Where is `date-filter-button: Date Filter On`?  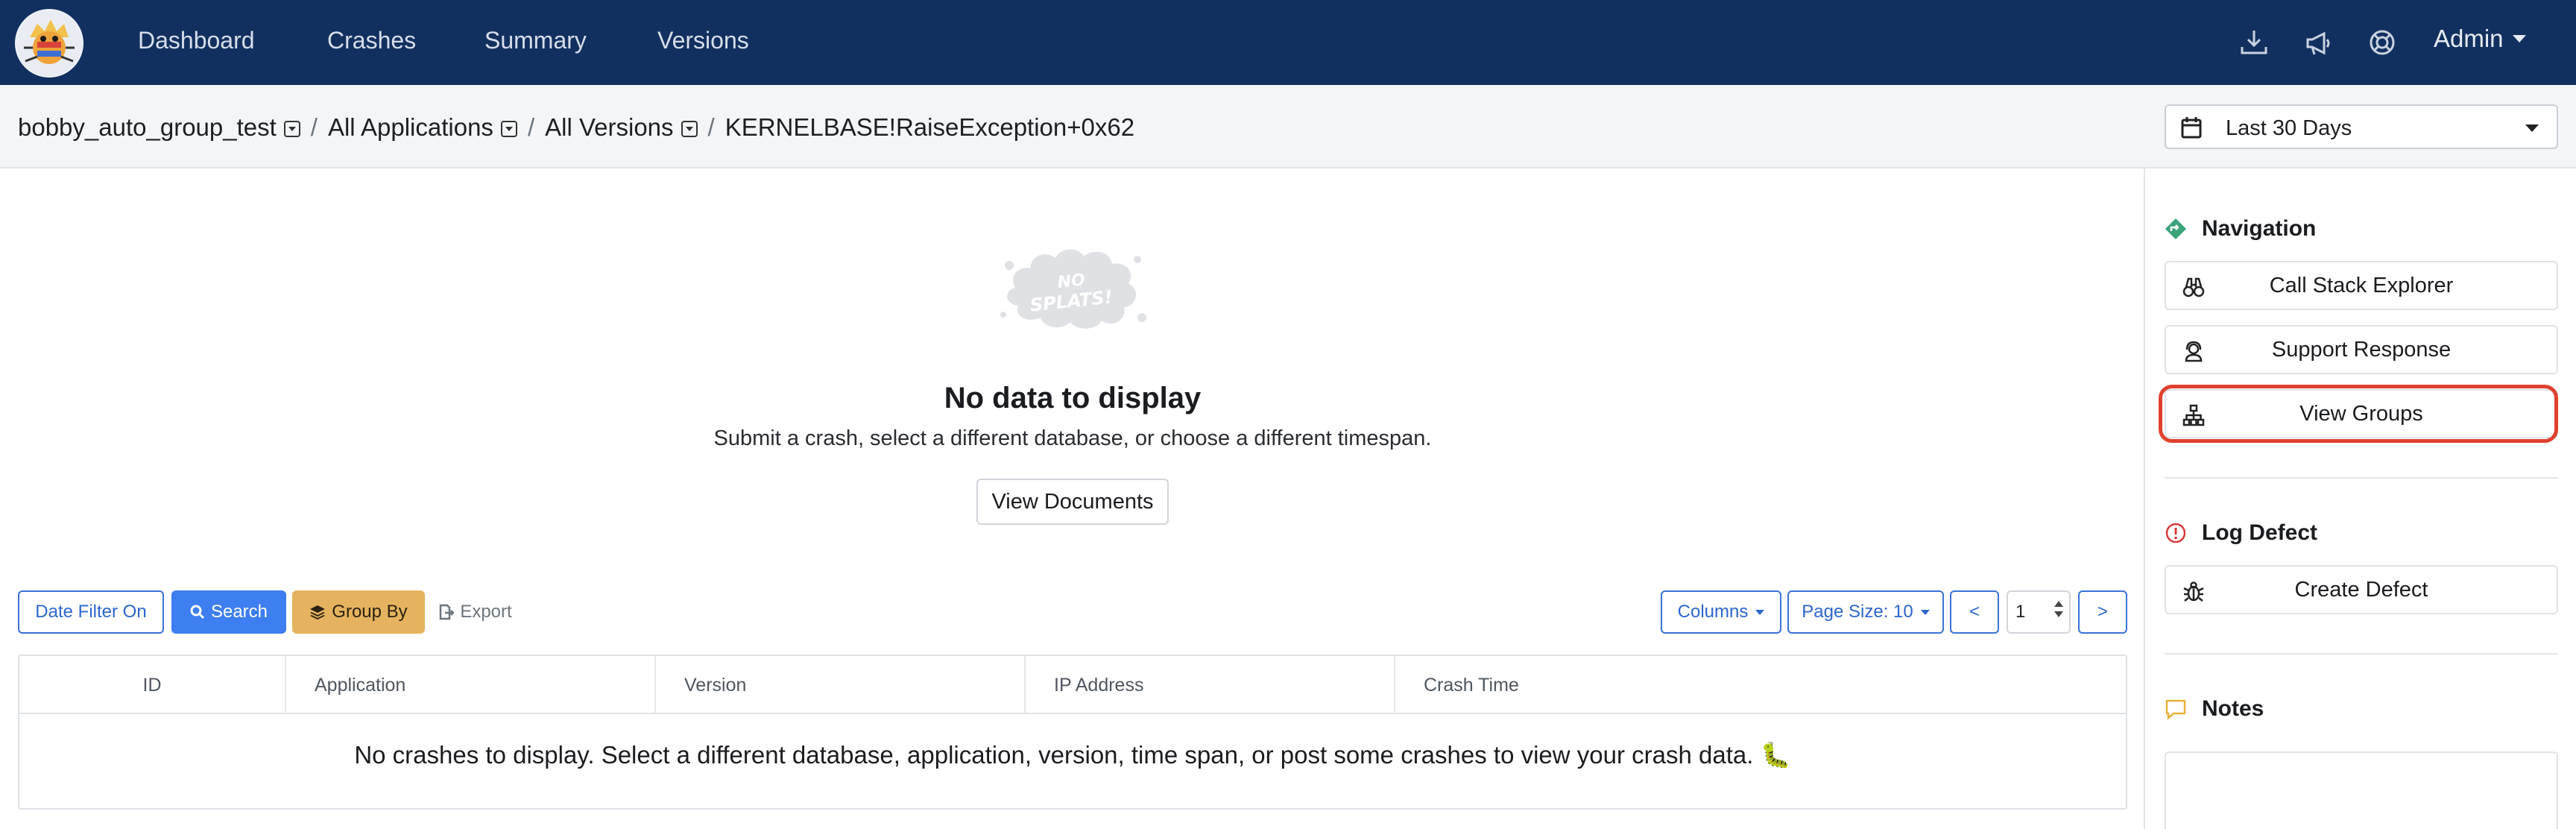
date-filter-button: Date Filter On is located at coordinates (91, 612).